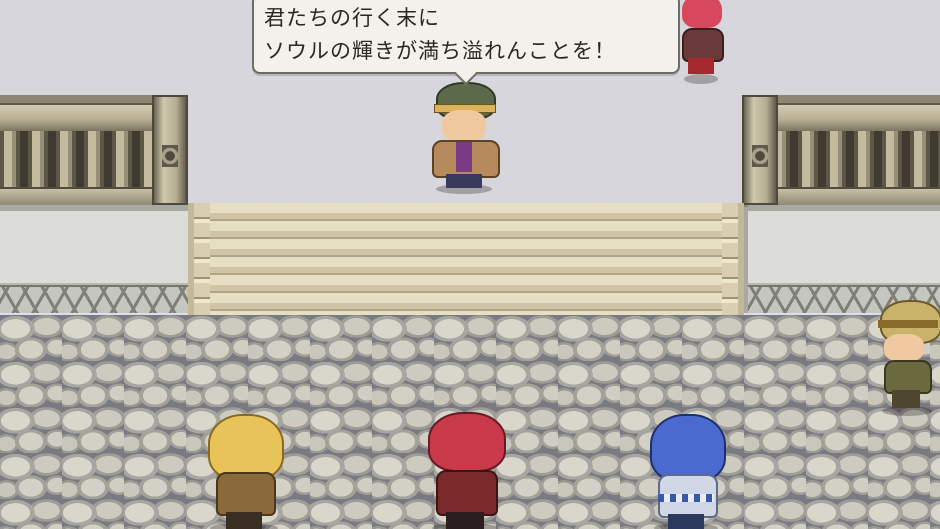 This screenshot has height=529, width=940. What do you see at coordinates (94, 260) in the screenshot?
I see `left-wall` at bounding box center [94, 260].